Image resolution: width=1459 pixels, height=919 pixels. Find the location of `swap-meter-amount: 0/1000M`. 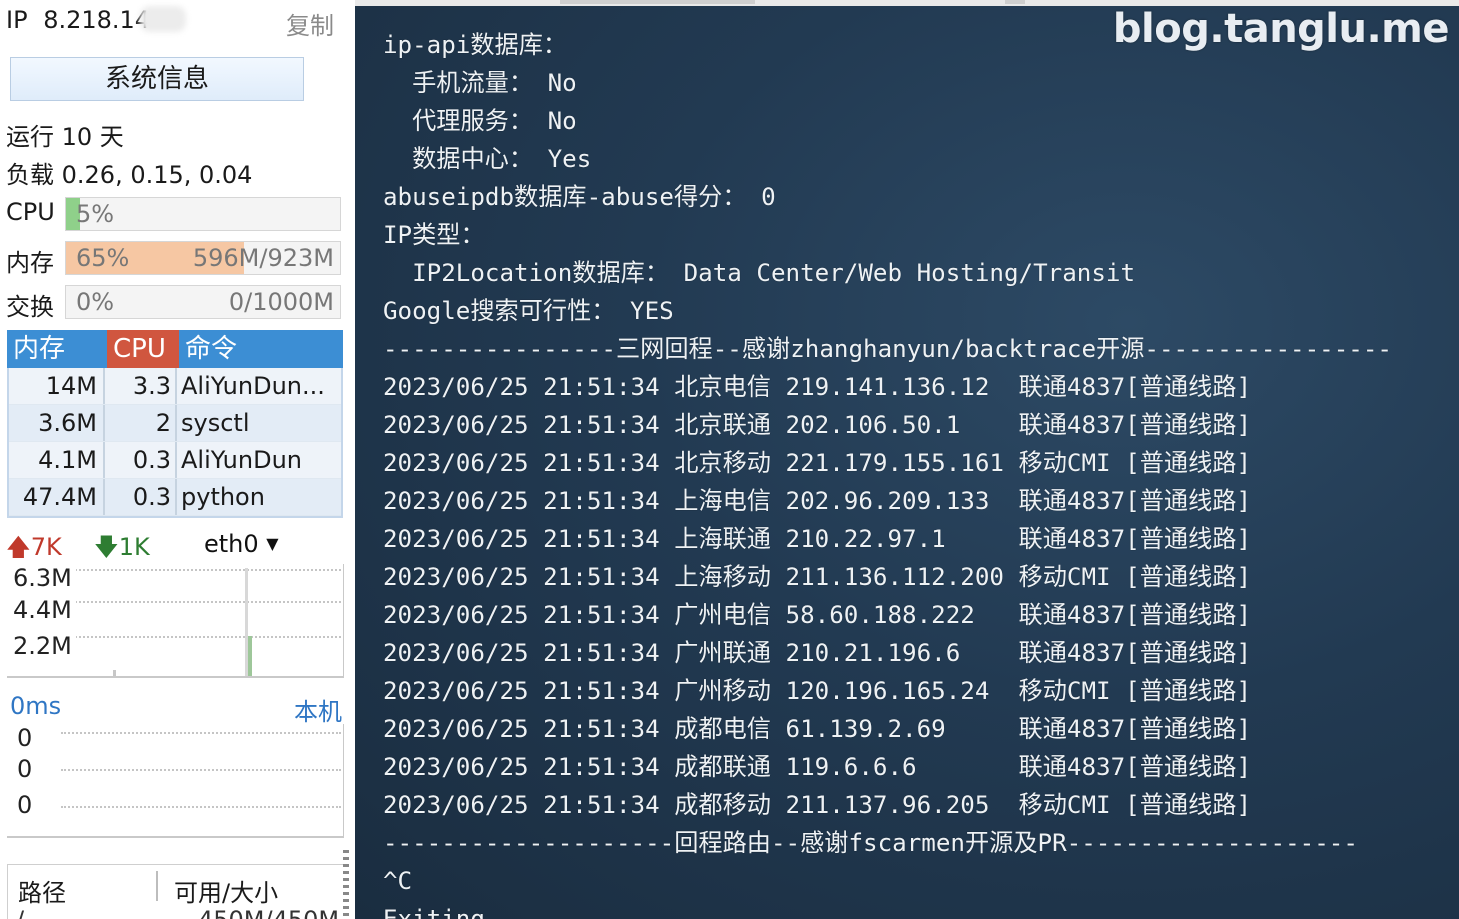

swap-meter-amount: 0/1000M is located at coordinates (281, 302).